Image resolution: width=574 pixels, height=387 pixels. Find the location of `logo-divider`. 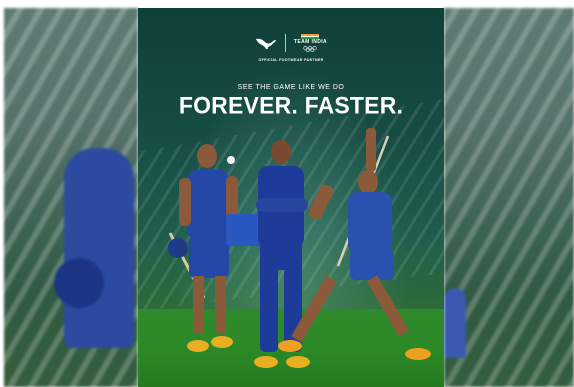

logo-divider is located at coordinates (285, 43).